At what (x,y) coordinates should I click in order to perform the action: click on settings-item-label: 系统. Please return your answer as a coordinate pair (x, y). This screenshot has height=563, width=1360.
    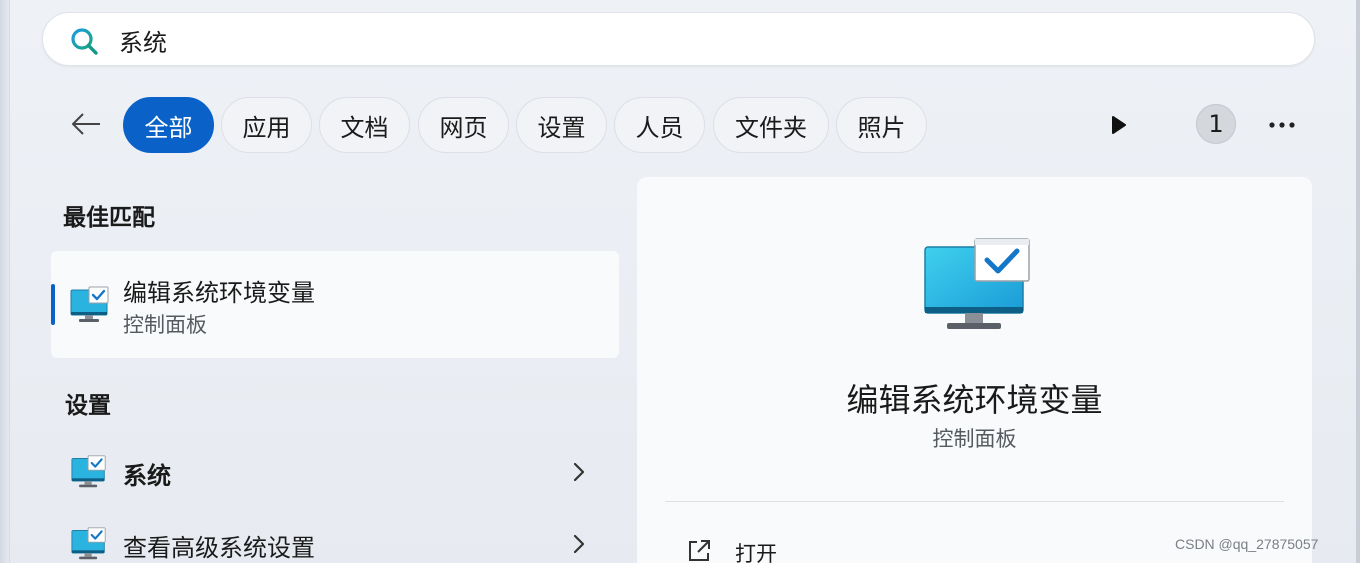
    Looking at the image, I should click on (147, 476).